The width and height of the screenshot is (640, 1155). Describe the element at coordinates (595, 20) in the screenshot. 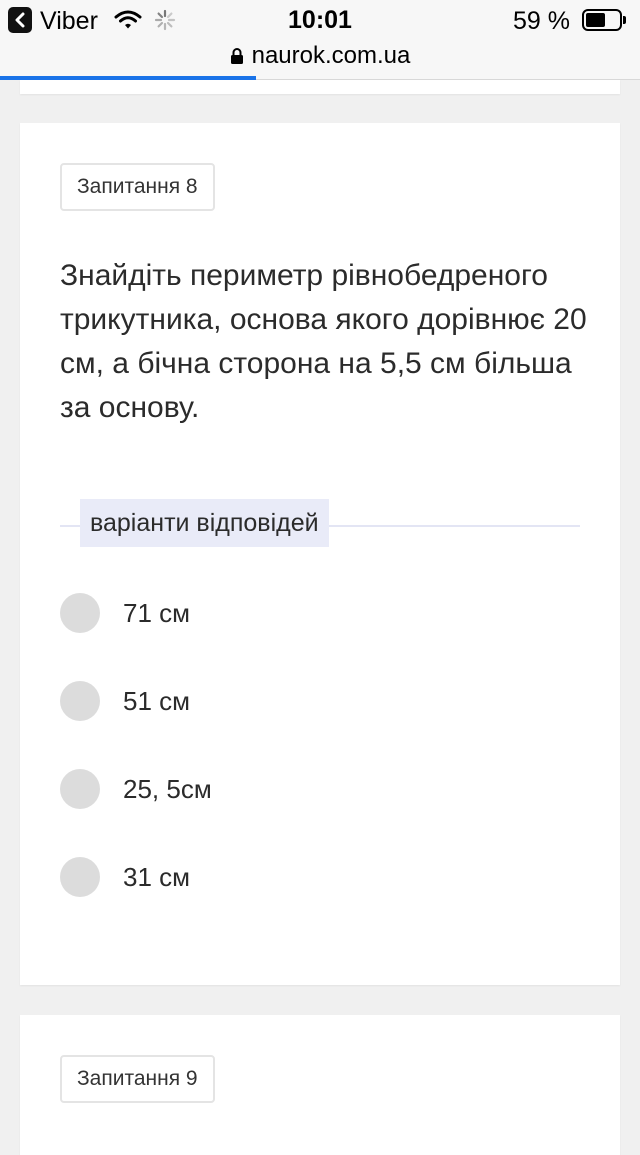

I see `battery-level-fill` at that location.